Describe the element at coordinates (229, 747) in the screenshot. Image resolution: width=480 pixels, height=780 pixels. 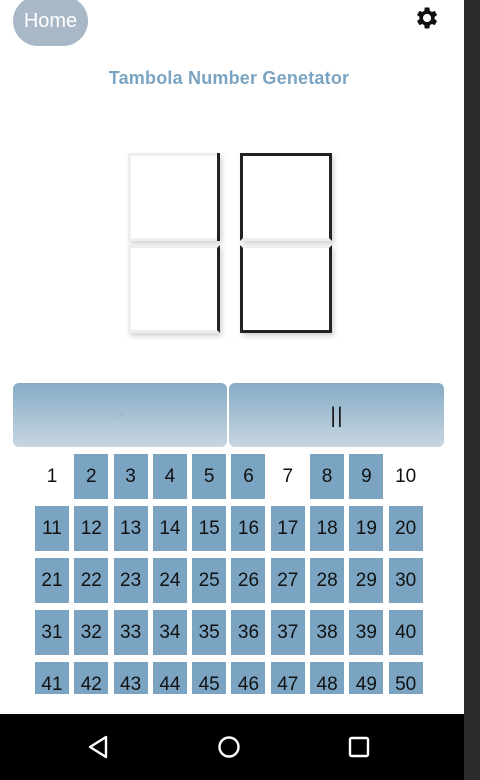
I see `circle-home-icon` at that location.